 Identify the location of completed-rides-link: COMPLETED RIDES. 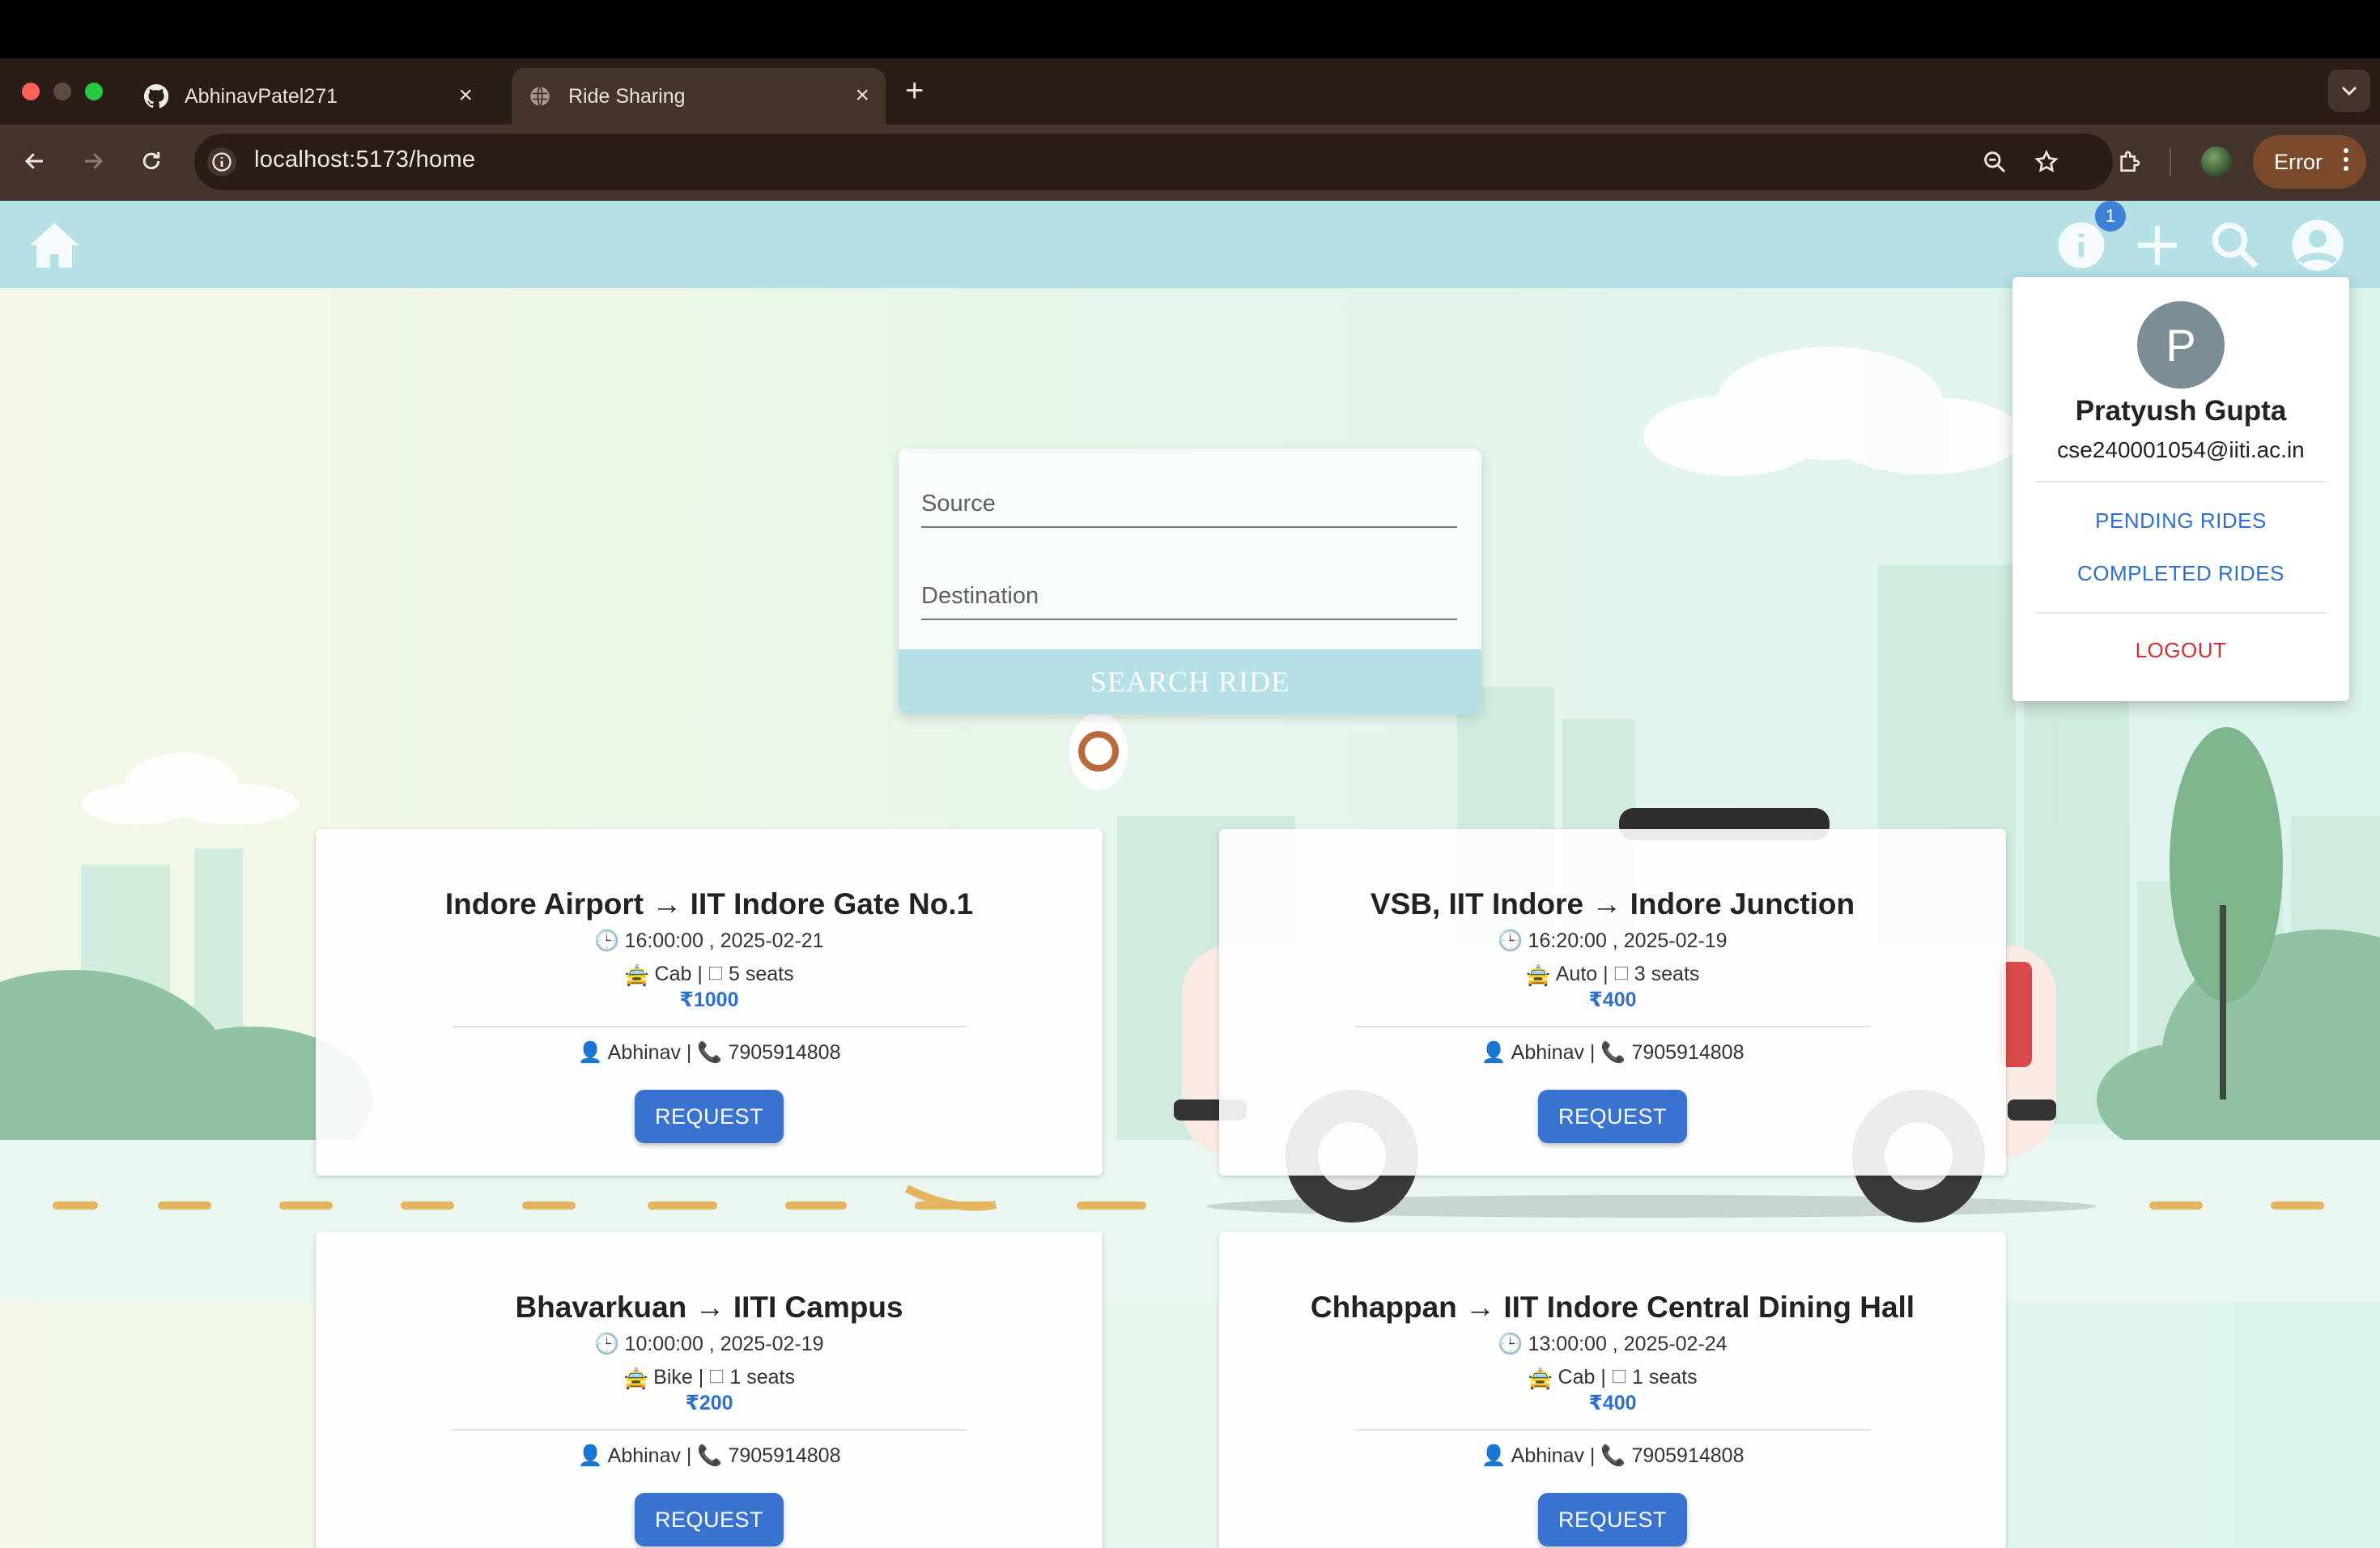
(2180, 573).